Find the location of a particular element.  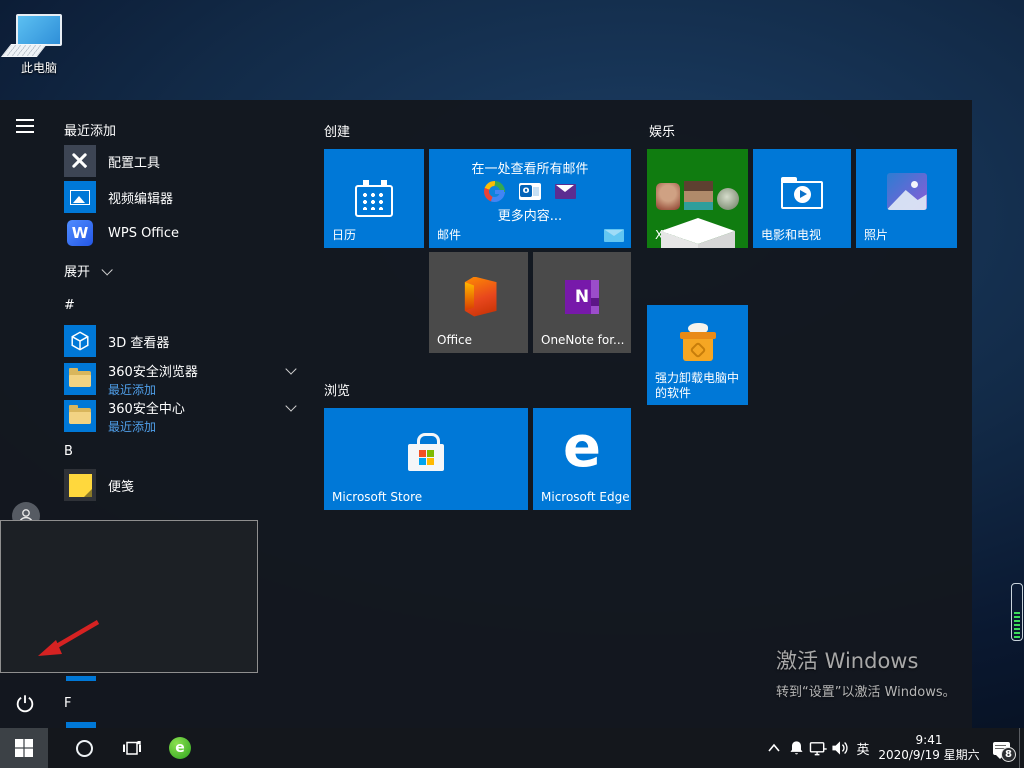

wps-office-icon: W is located at coordinates (80, 233).